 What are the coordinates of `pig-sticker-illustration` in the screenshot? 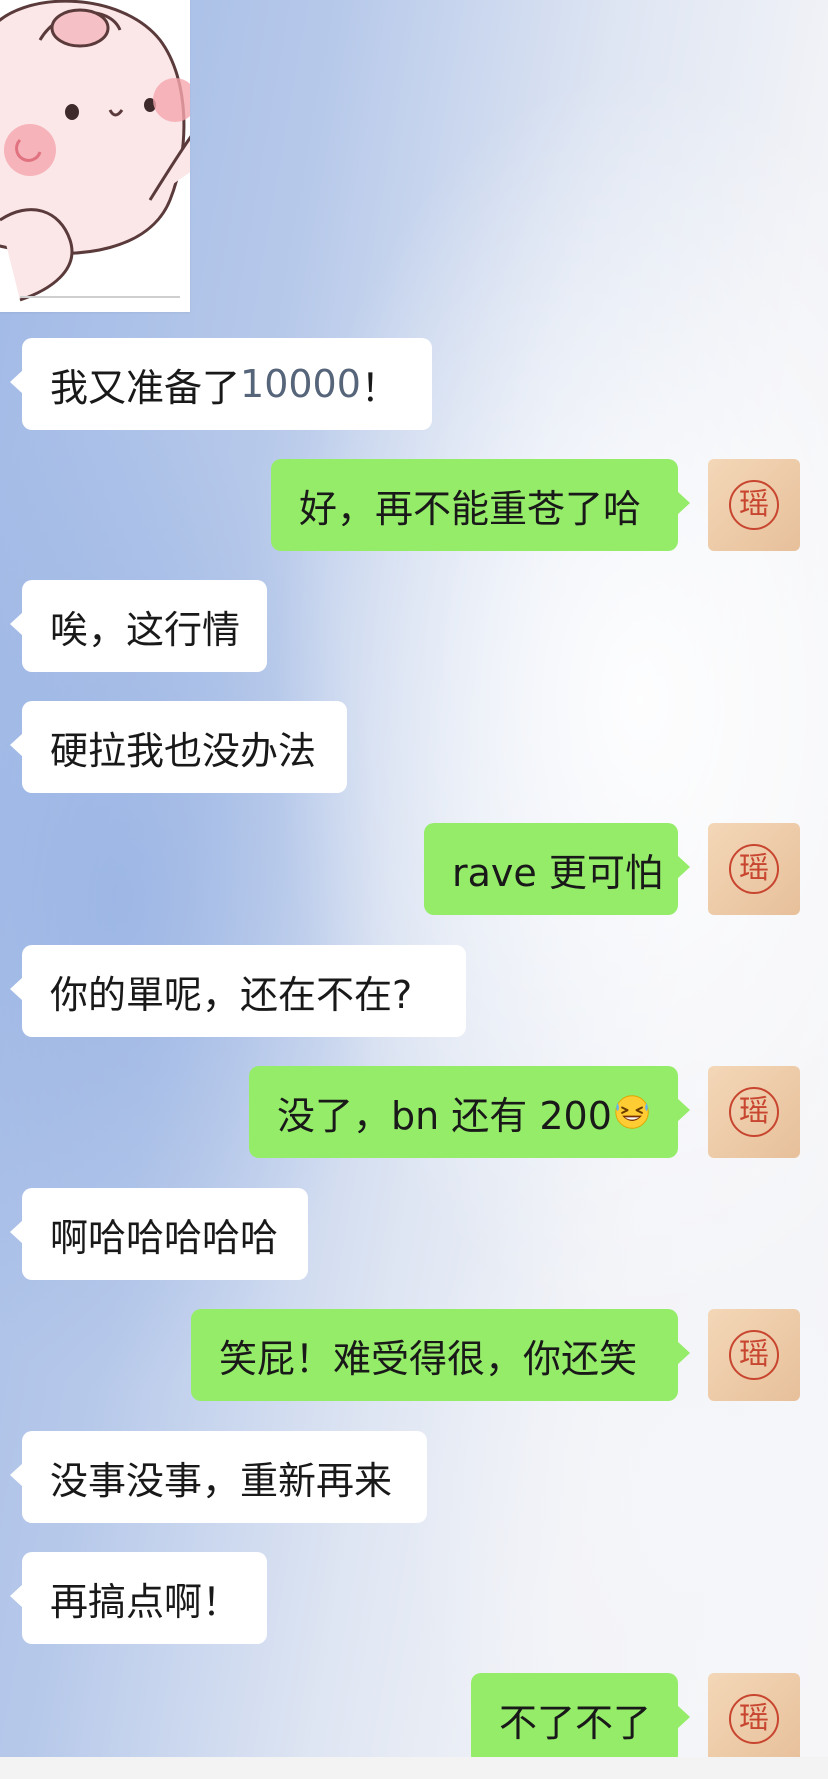 It's located at (95, 156).